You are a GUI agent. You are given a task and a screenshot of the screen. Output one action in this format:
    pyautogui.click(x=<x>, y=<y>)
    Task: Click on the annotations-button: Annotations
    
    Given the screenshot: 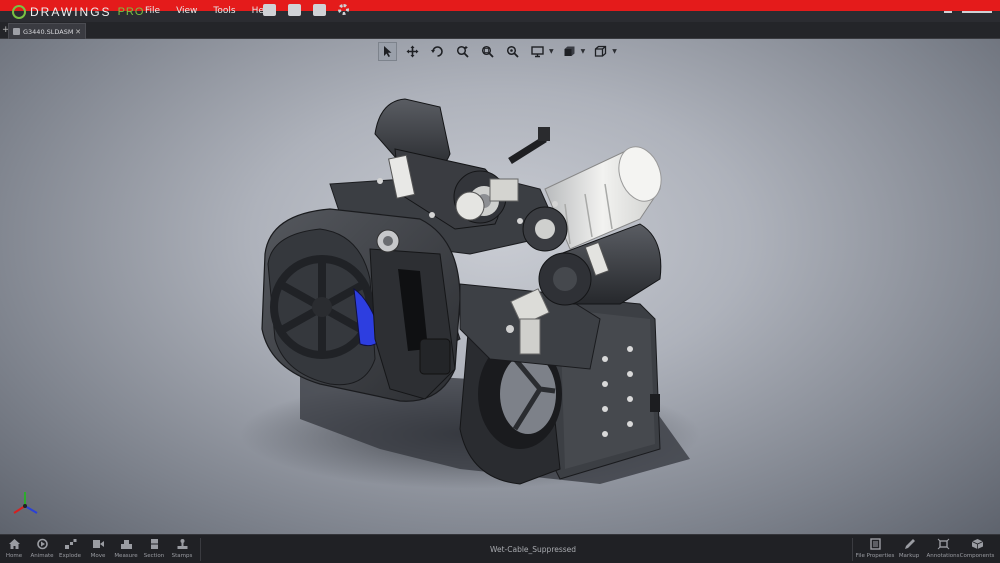 What is the action you would take?
    pyautogui.click(x=943, y=549)
    